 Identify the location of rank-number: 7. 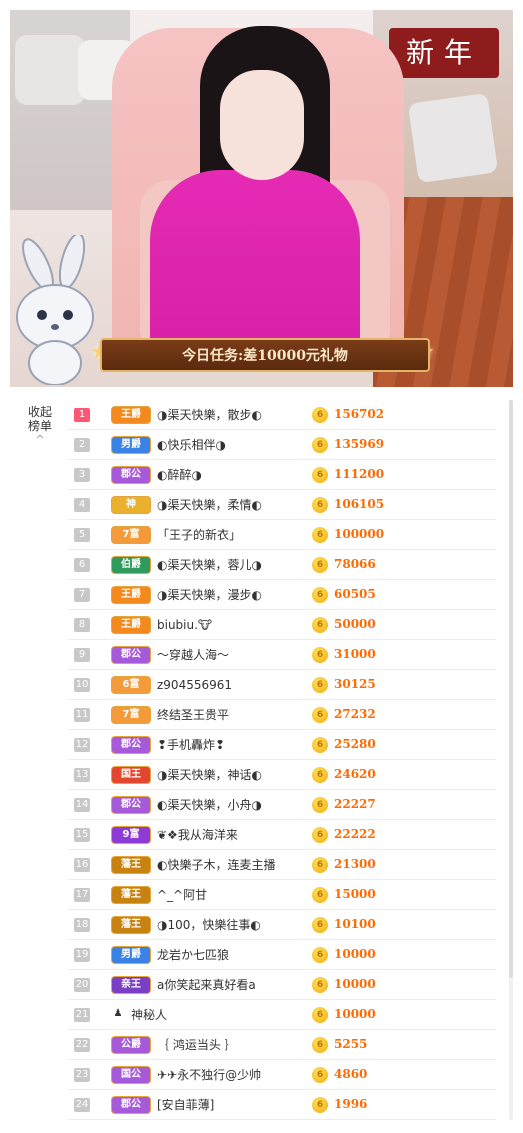
(82, 594).